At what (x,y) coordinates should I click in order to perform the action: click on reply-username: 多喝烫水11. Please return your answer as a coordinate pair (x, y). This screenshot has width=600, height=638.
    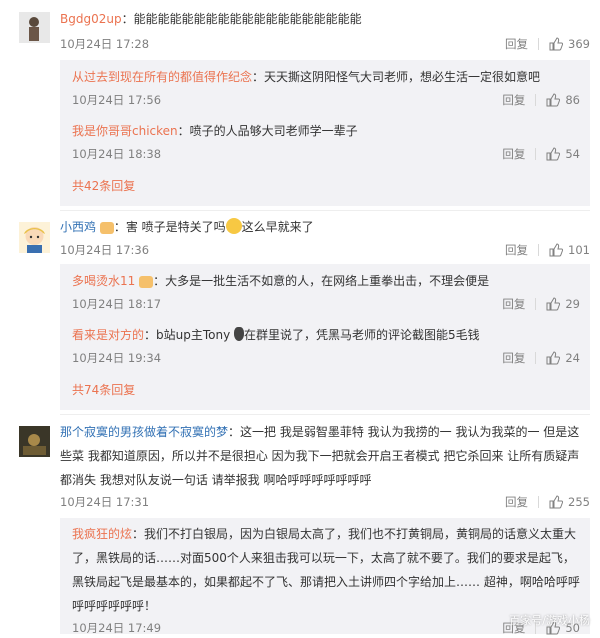
    Looking at the image, I should click on (103, 281).